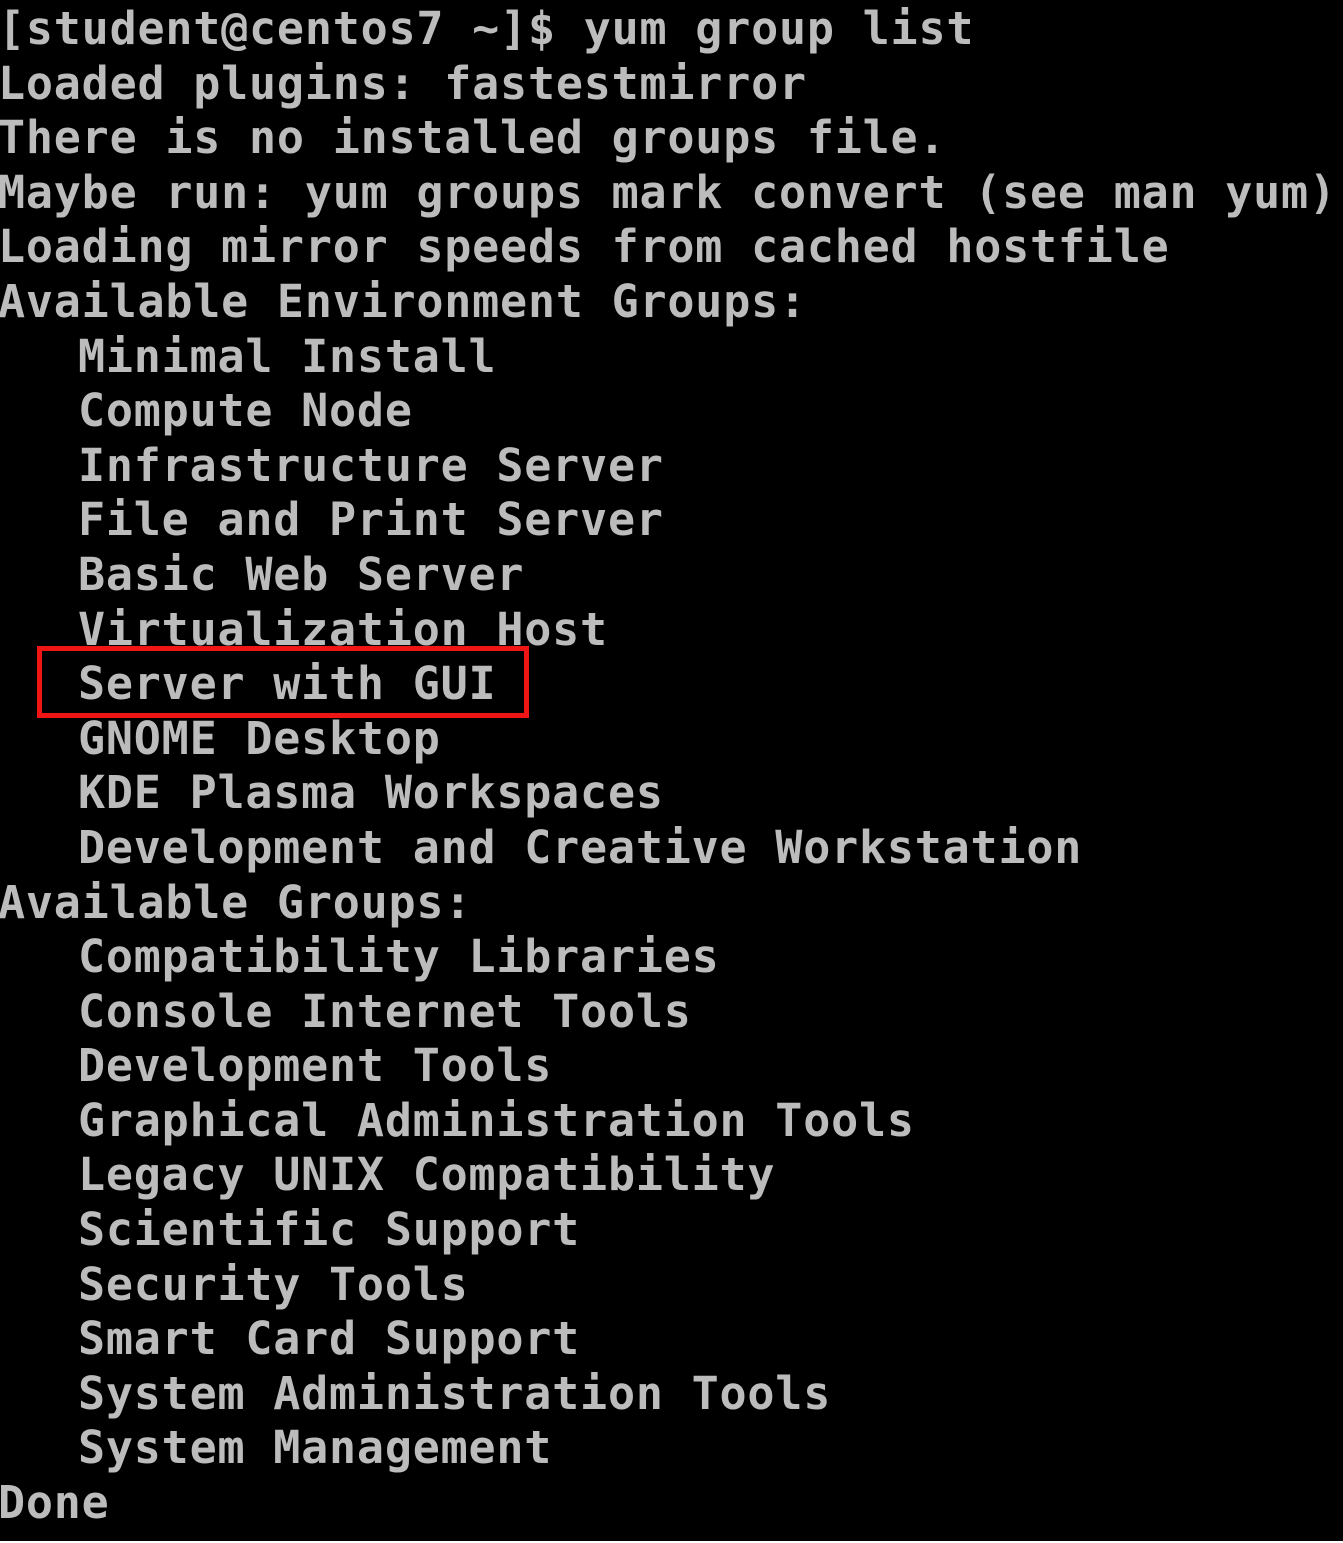 The width and height of the screenshot is (1343, 1543). What do you see at coordinates (371, 793) in the screenshot?
I see `environment-group-item: KDE Plasma Workspaces` at bounding box center [371, 793].